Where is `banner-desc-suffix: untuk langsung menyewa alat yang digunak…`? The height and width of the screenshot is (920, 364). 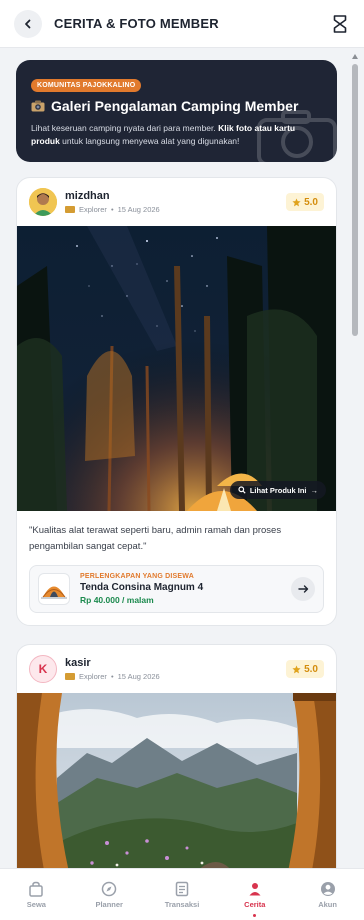
banner-desc-suffix: untuk langsung menyewa alat yang digunak… is located at coordinates (149, 141).